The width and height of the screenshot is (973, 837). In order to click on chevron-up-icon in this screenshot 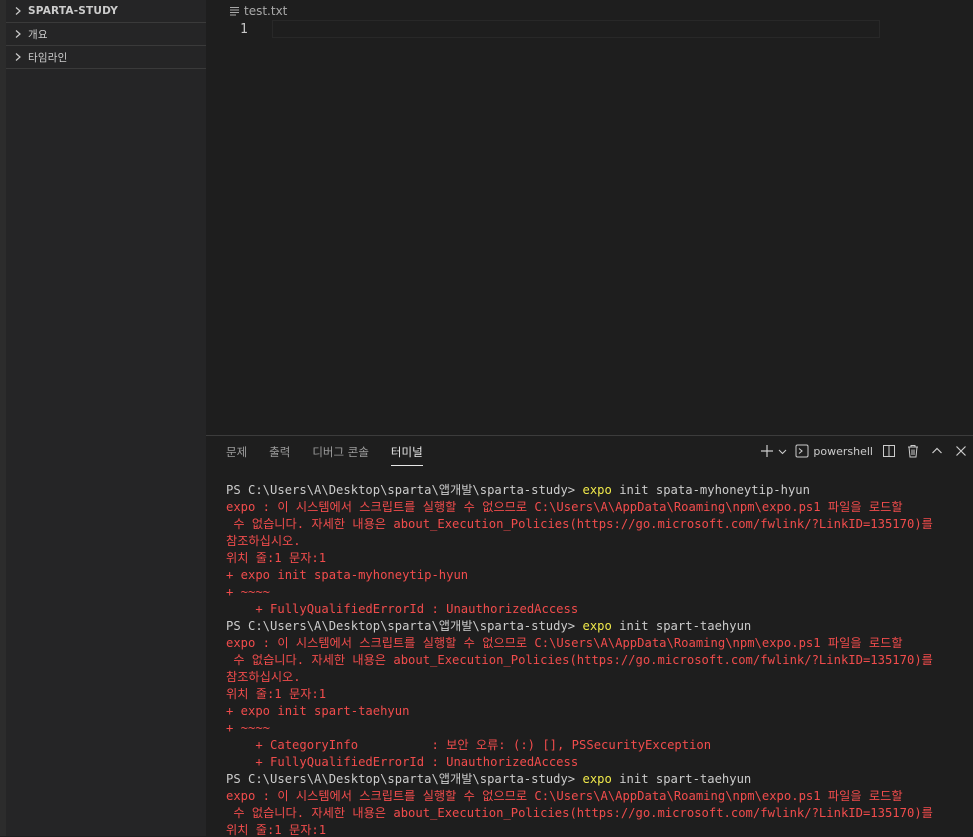, I will do `click(937, 451)`.